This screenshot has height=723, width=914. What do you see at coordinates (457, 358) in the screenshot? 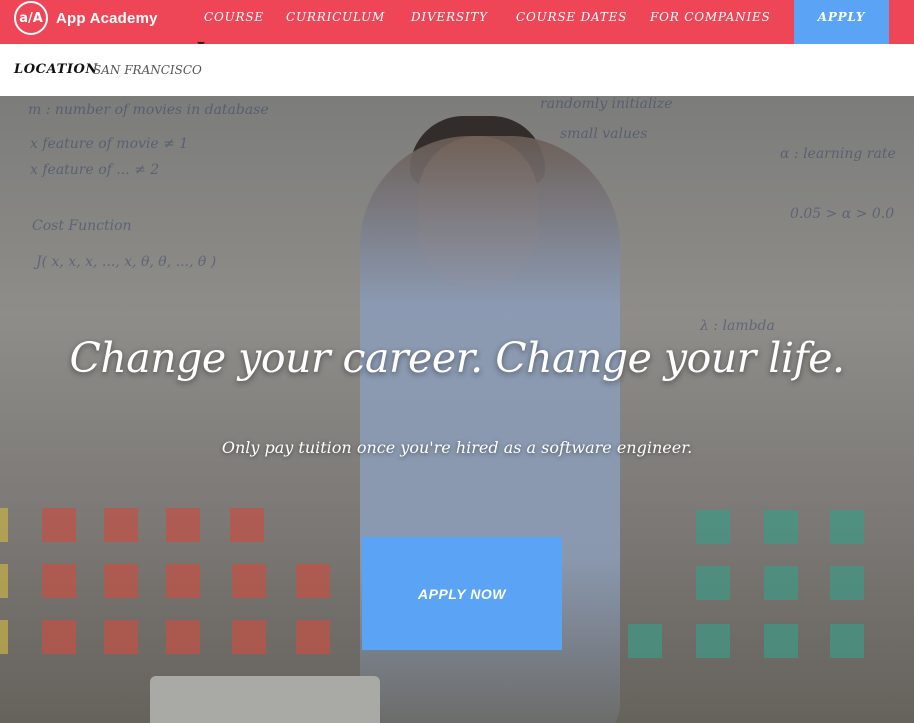
I see `hero-headline: Change your career. Change your life.` at bounding box center [457, 358].